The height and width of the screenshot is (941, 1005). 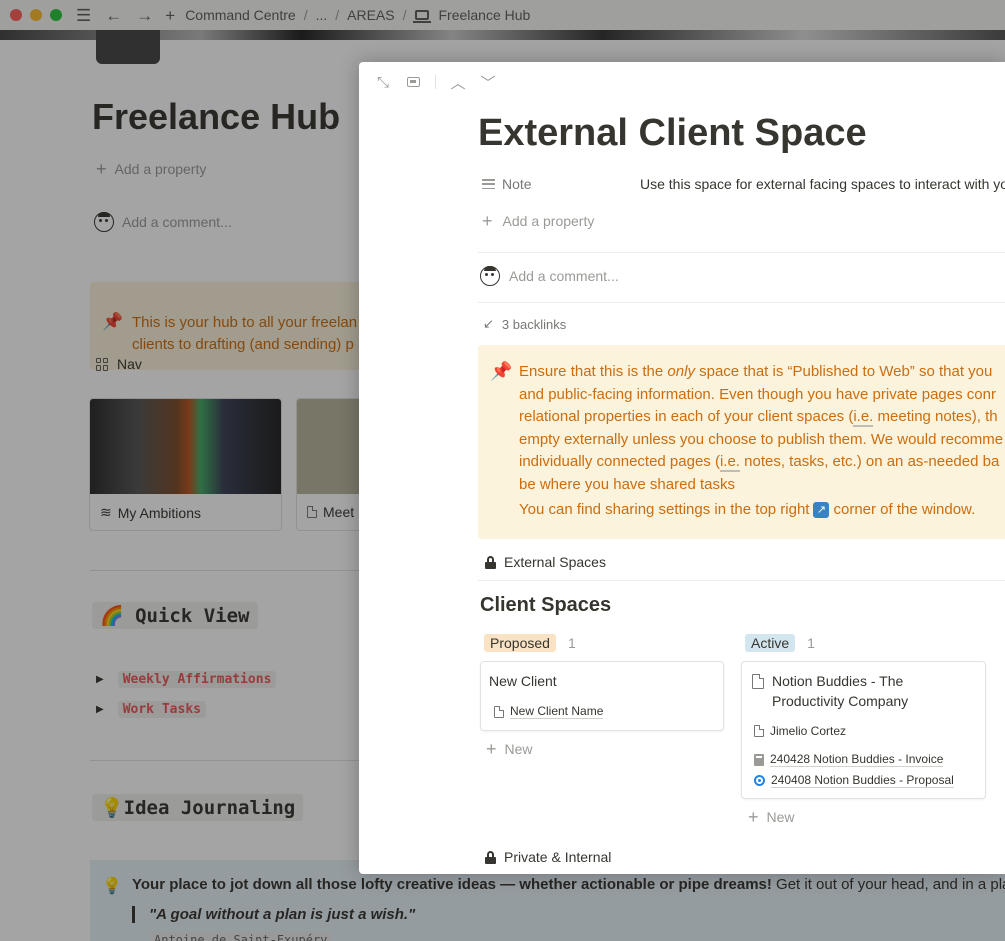 I want to click on callout-segment: notes, tasks, etc.) on an as-needed ba, so click(x=869, y=462).